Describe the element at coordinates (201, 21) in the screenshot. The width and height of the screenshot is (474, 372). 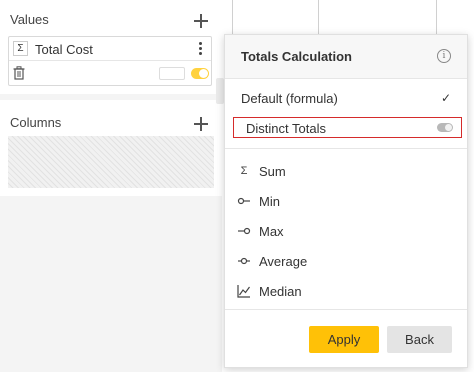
I see `add-value-icon` at that location.